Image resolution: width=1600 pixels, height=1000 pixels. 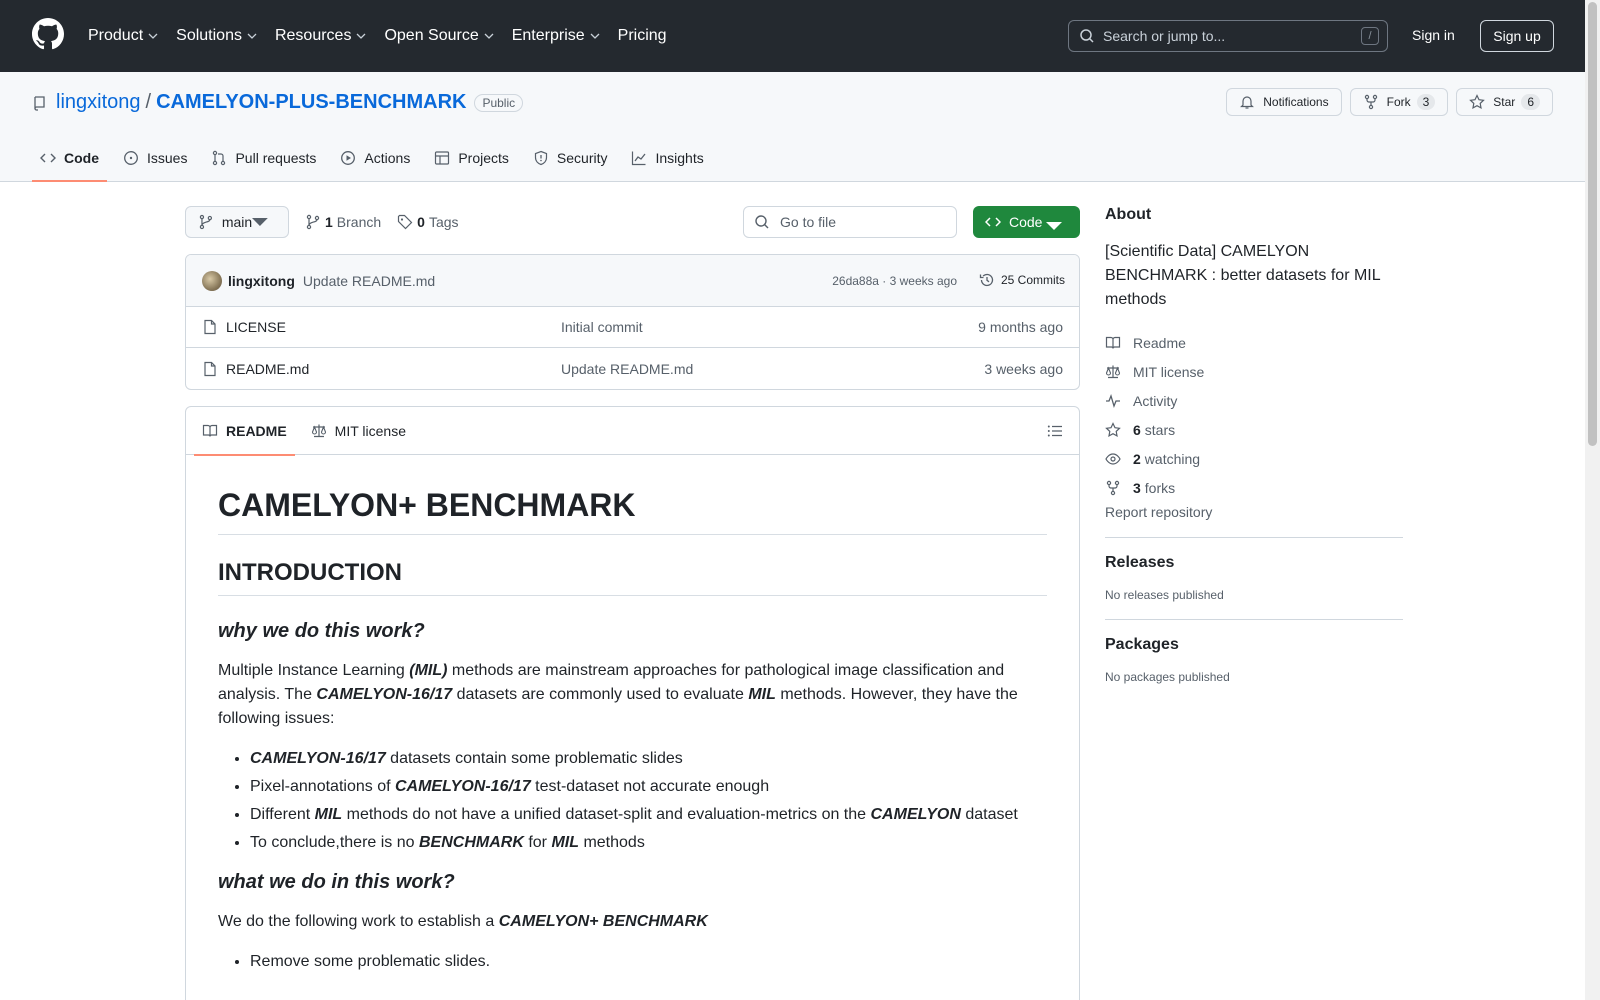 I want to click on branch-selector-button: main, so click(x=237, y=222).